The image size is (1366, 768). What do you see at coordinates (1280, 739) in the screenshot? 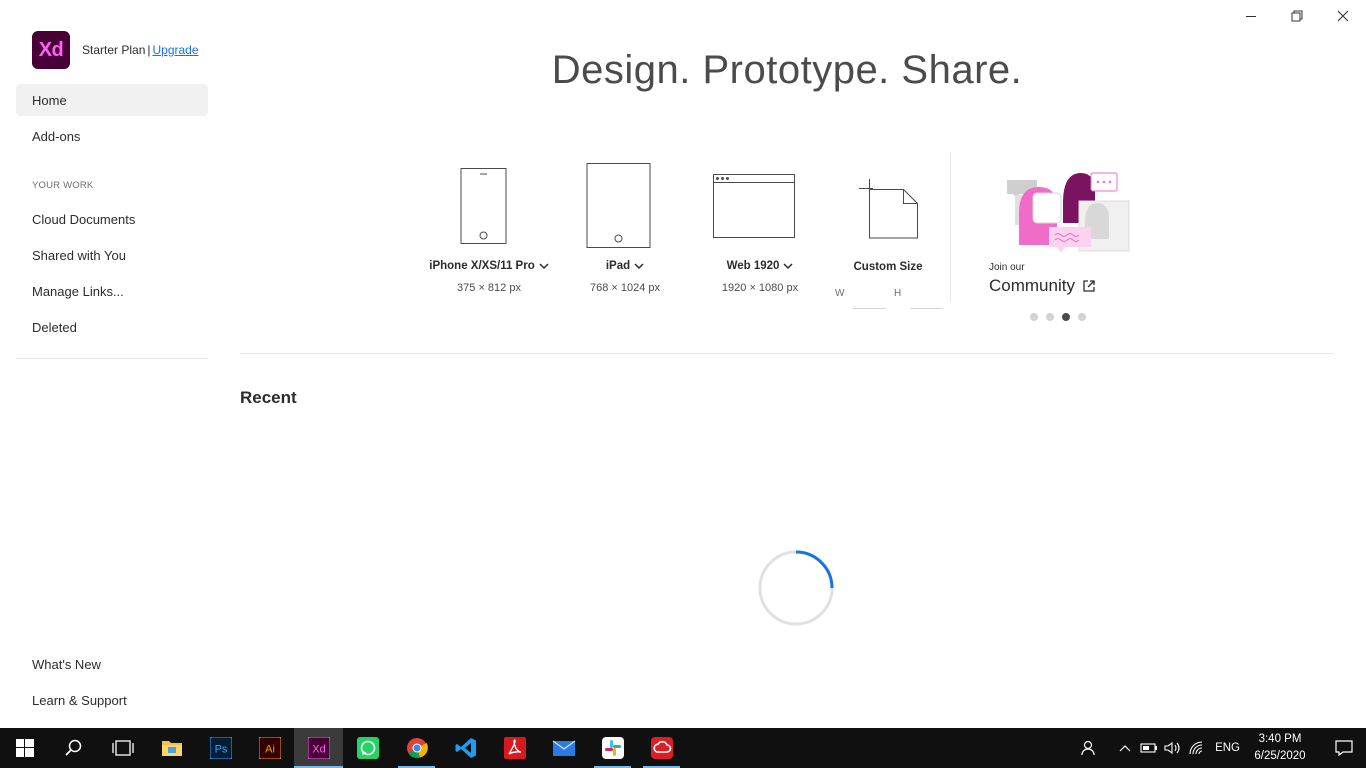
I see `clock-time: 3:40 PM` at bounding box center [1280, 739].